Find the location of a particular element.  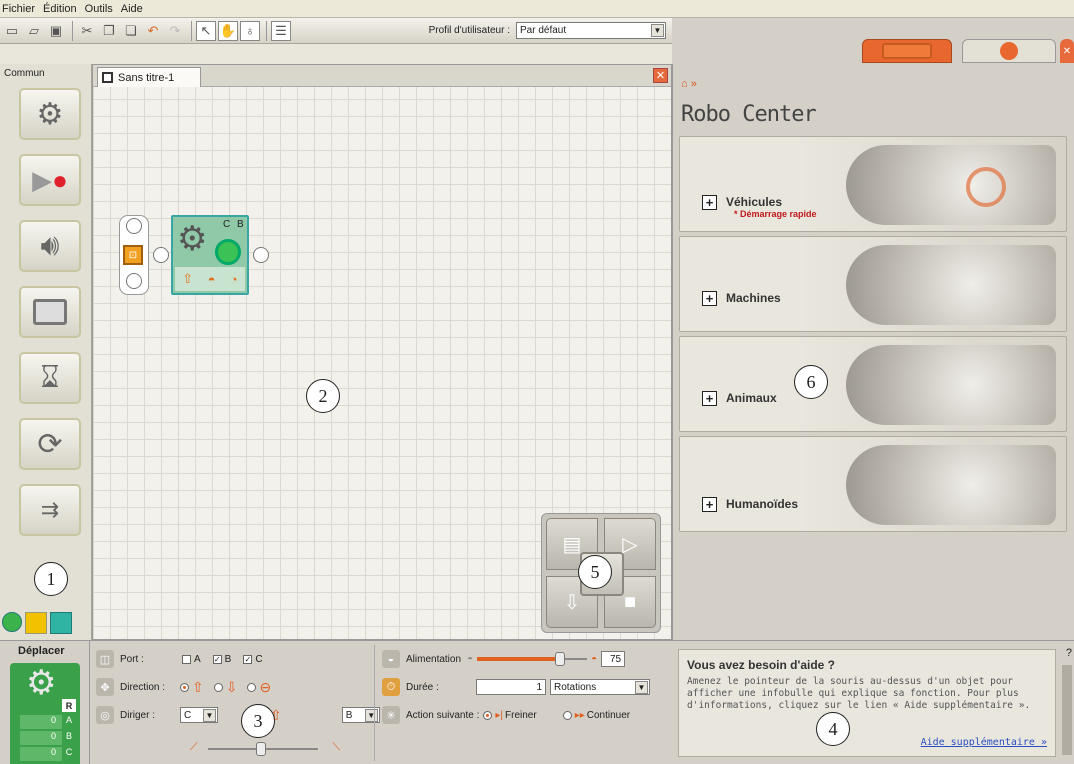

profile-label: Profil d'utilisateur : is located at coordinates (469, 30).